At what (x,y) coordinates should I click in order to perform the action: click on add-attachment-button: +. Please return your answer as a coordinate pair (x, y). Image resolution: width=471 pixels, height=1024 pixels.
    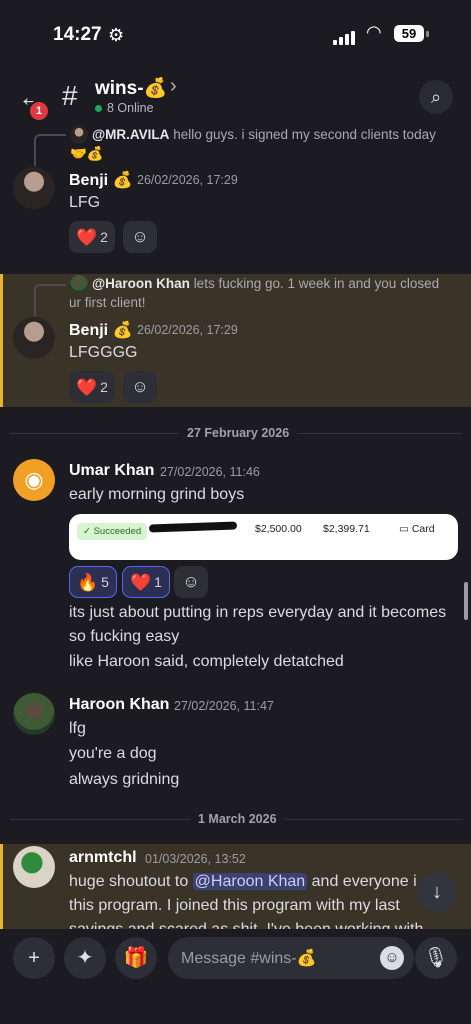
    Looking at the image, I should click on (34, 958).